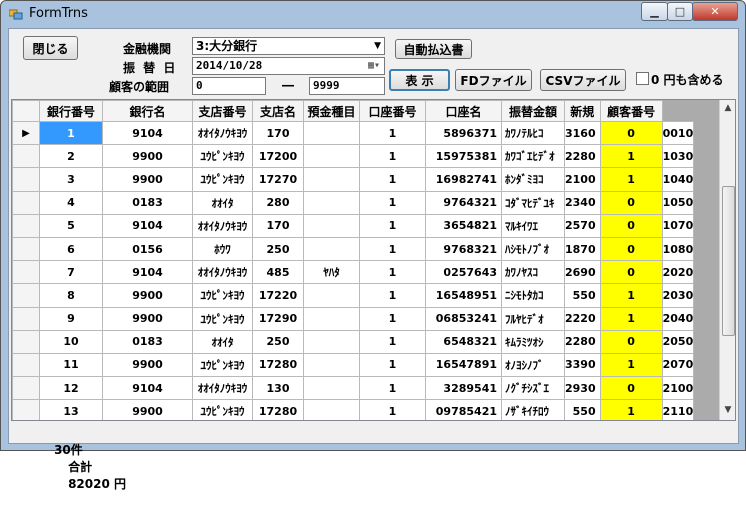 The image size is (746, 506). What do you see at coordinates (353, 249) in the screenshot?
I see `table-row: 6 0156 ﾎｳﾜ 250 1 9768321 ﾊｼﾓﾄﾉﾌﾞｵ 1870 0 1080` at bounding box center [353, 249].